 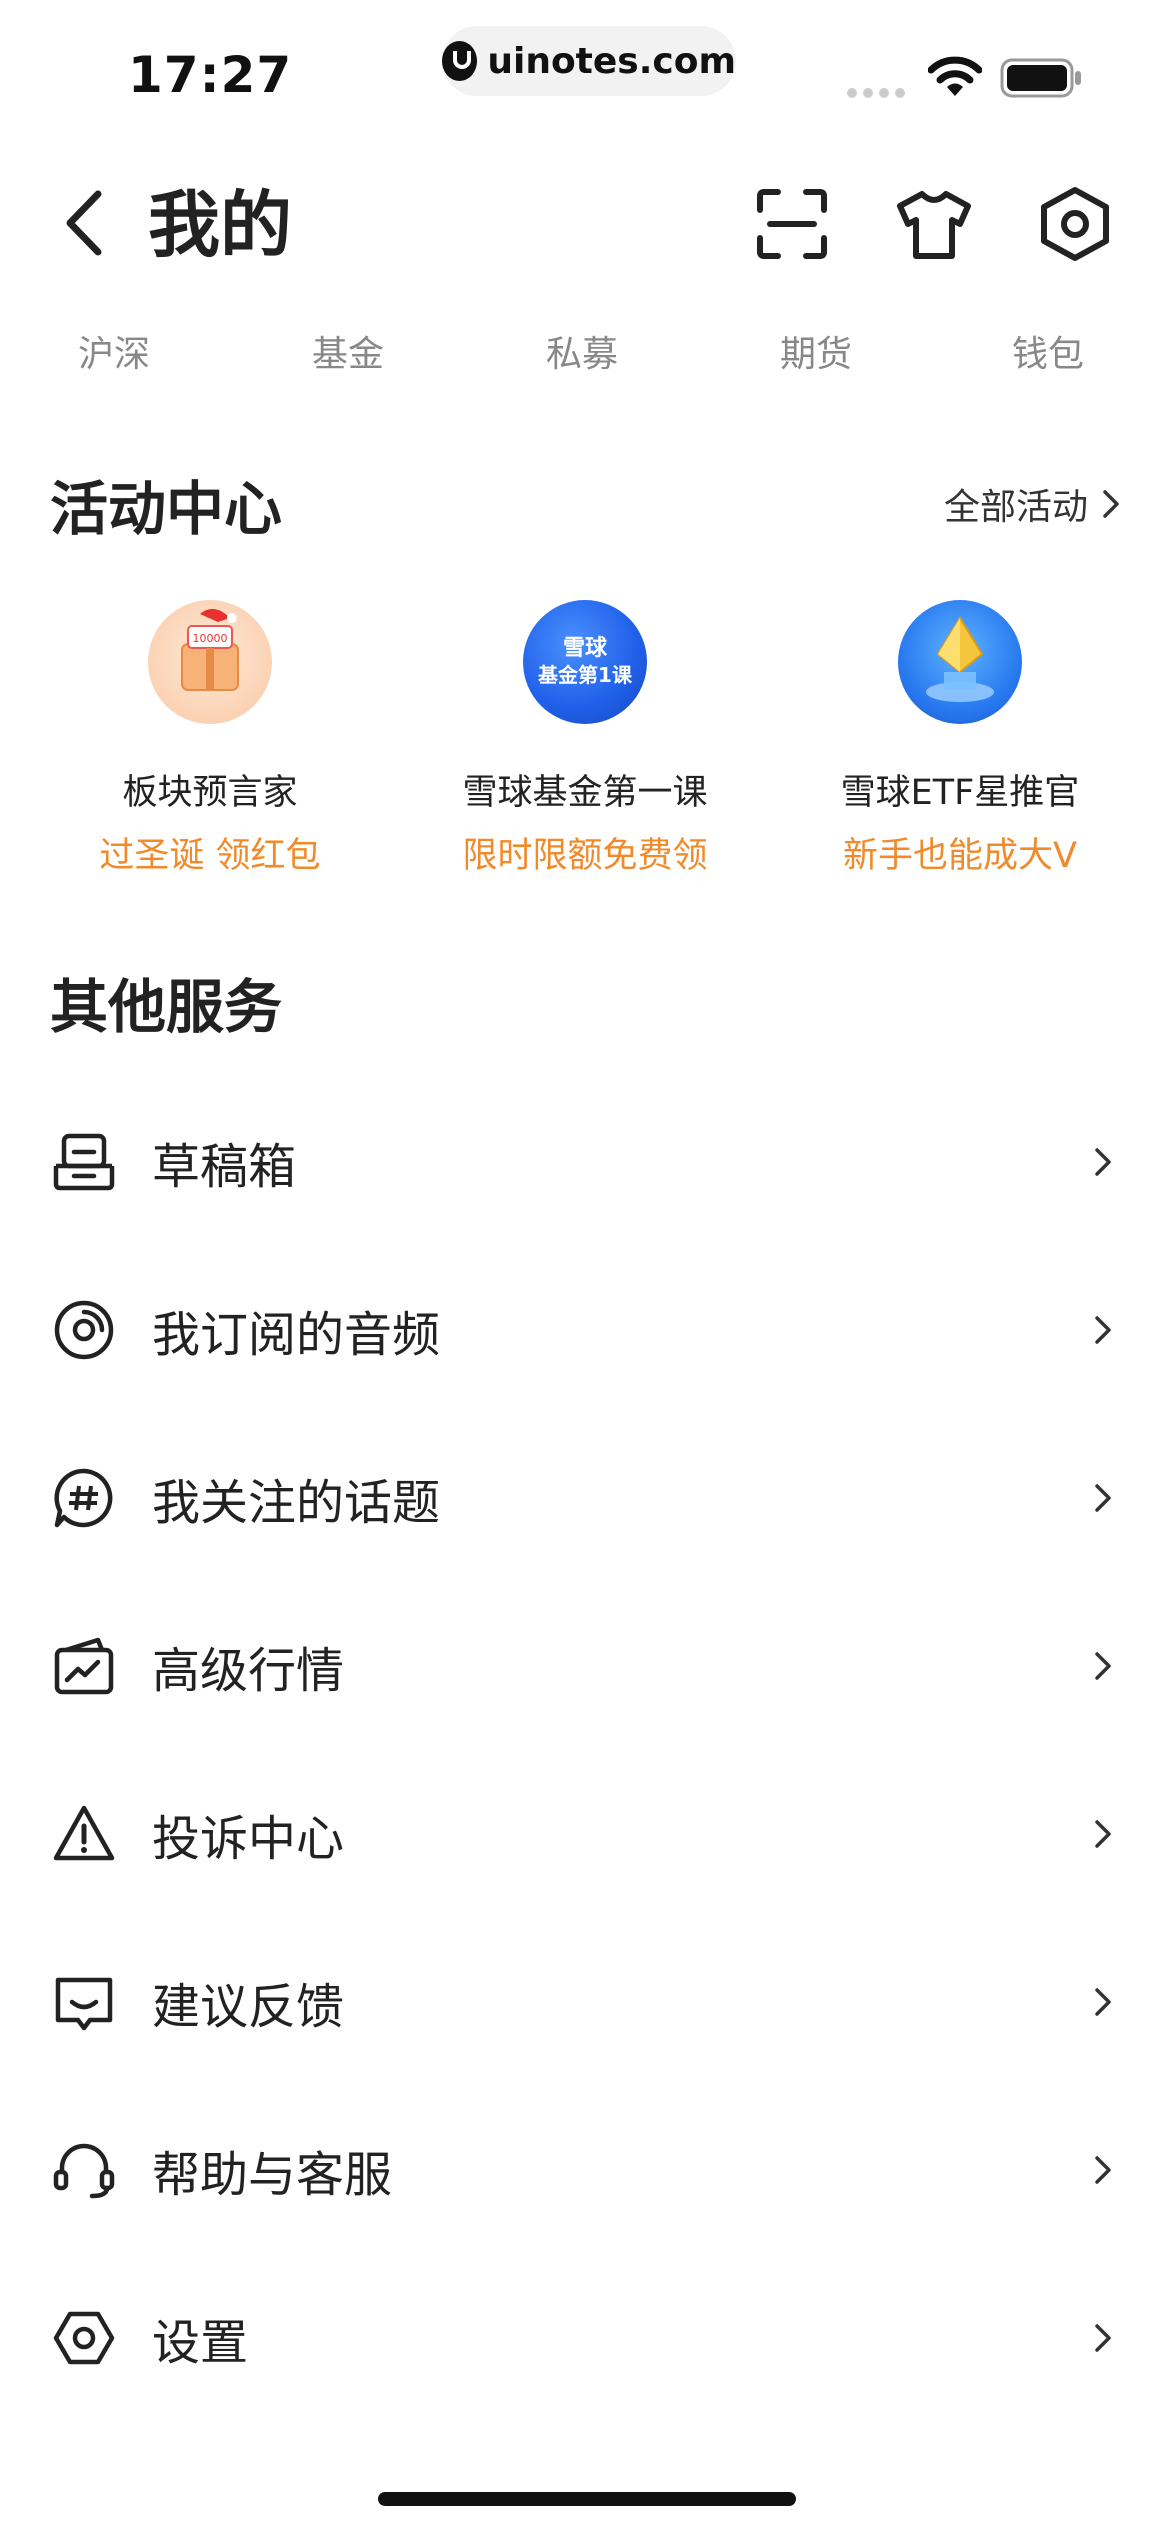 I want to click on service-label: 投诉中心, so click(x=248, y=1839).